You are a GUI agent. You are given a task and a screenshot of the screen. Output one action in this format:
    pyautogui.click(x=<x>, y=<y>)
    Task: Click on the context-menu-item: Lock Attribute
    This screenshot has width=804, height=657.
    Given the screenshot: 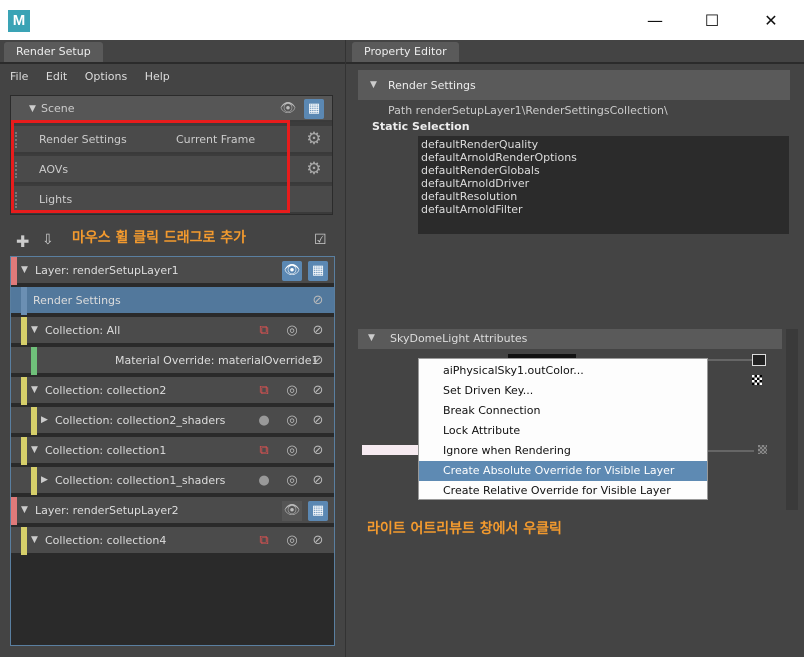 What is the action you would take?
    pyautogui.click(x=563, y=431)
    